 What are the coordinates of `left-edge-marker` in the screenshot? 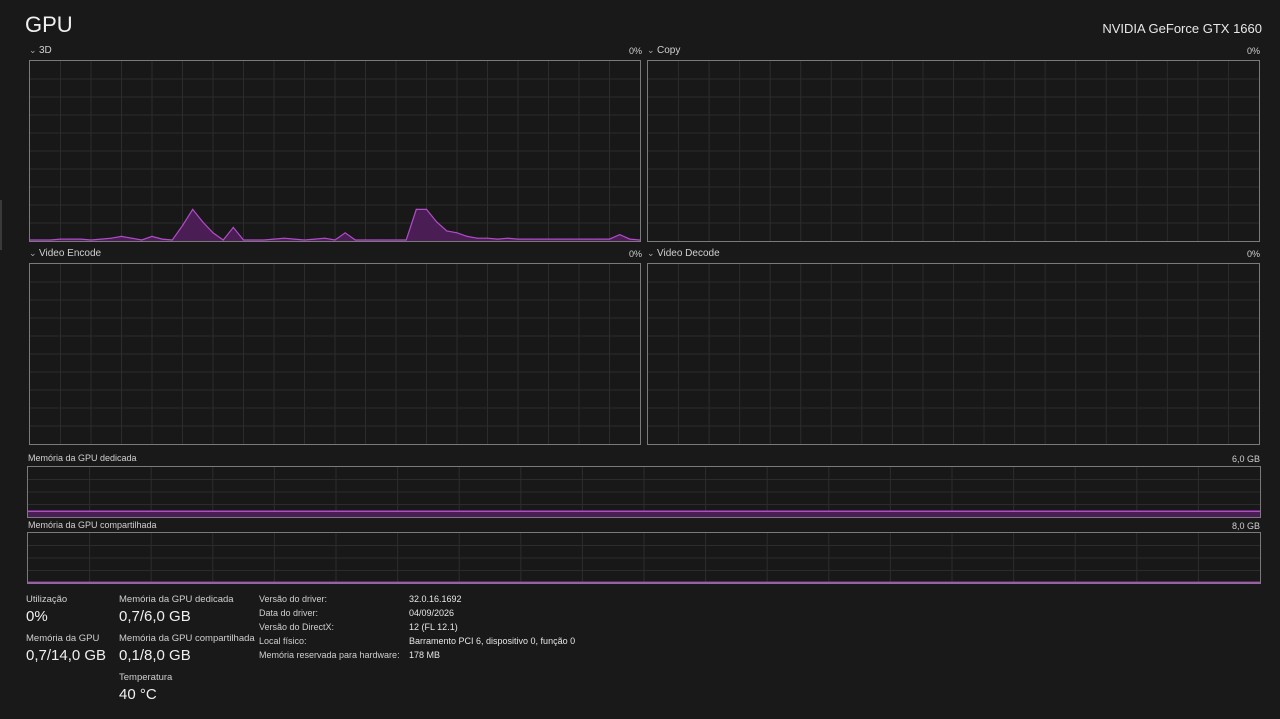 It's located at (1, 225).